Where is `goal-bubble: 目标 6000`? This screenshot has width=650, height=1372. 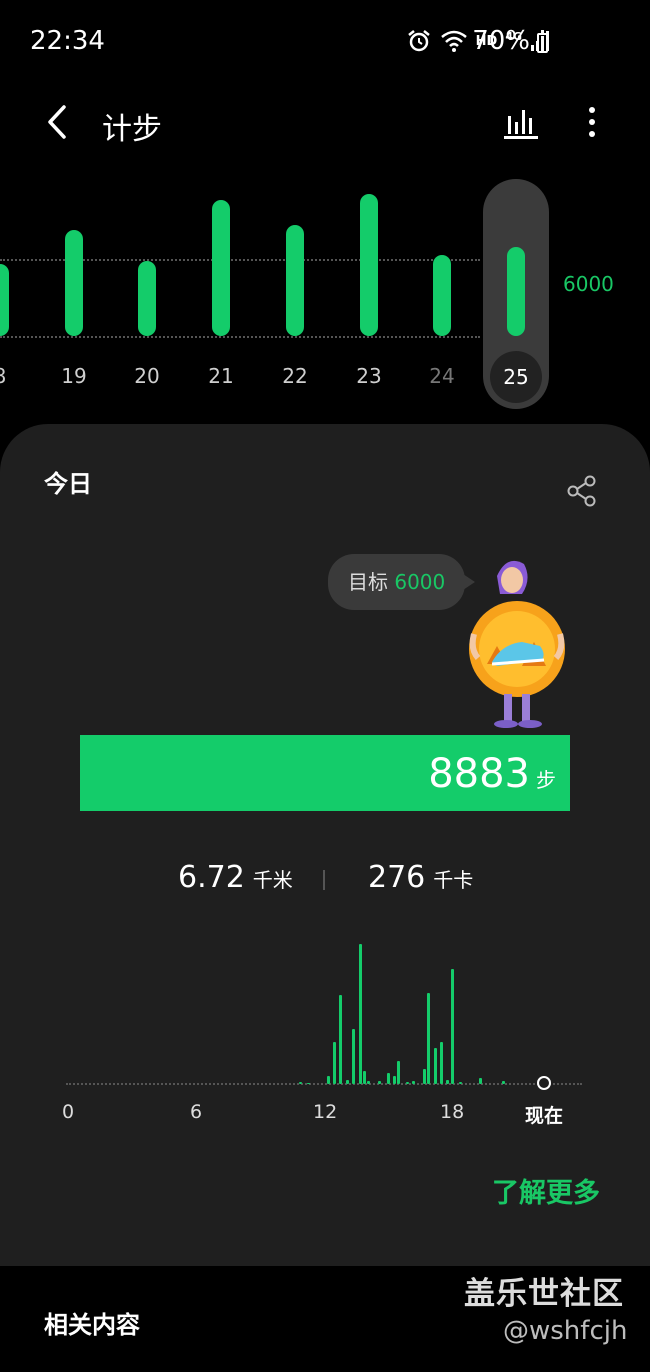
goal-bubble: 目标 6000 is located at coordinates (402, 582).